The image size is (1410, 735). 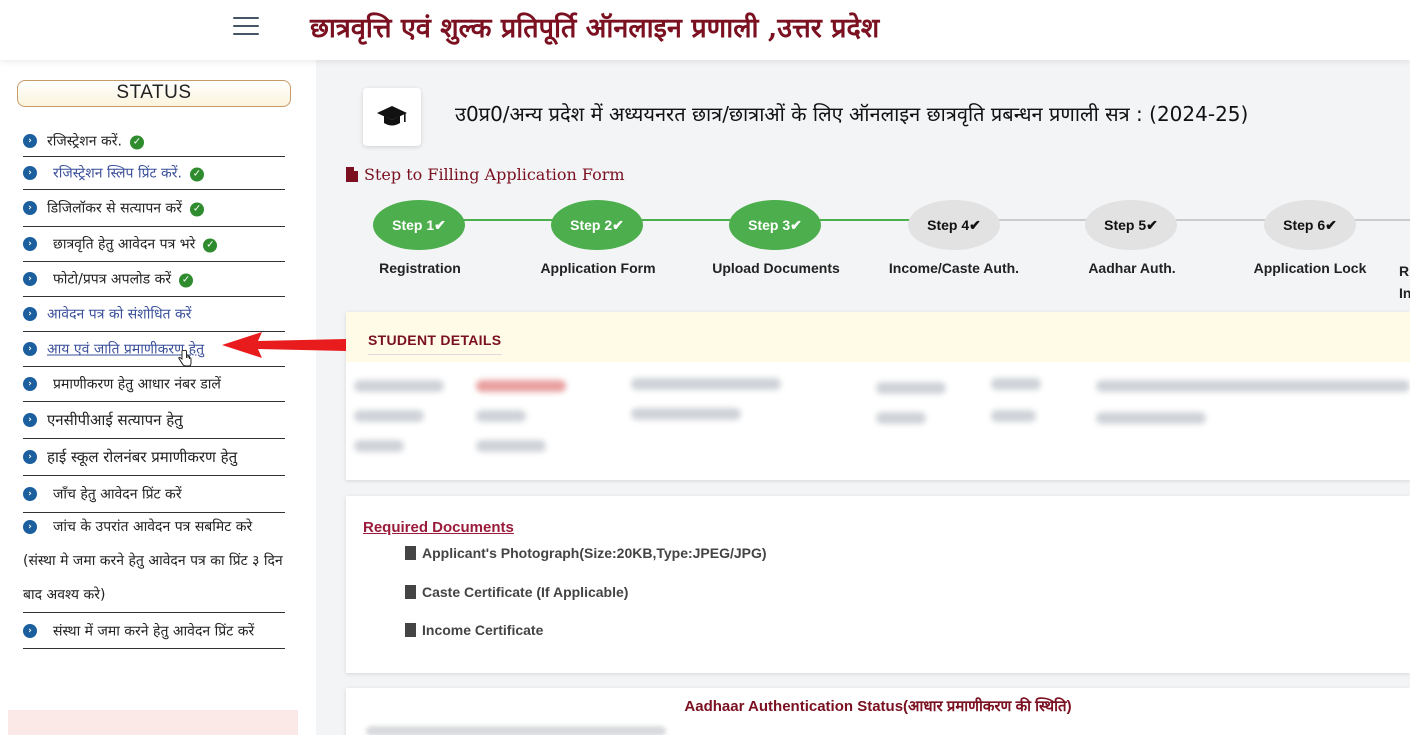 I want to click on sidebar-item-registration-slip: › रजिस्ट्रेशन स्लिप प्रिंट करें. ✓, so click(x=154, y=173).